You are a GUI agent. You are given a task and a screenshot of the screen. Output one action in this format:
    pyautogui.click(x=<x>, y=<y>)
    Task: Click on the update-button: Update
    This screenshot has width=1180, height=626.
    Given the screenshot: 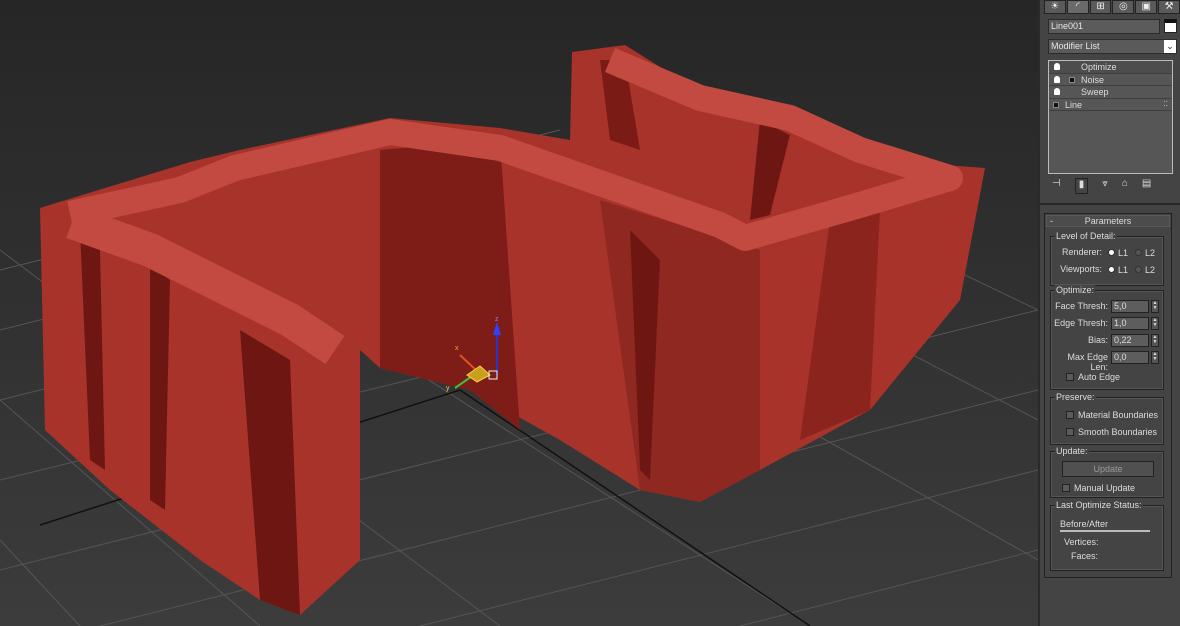 What is the action you would take?
    pyautogui.click(x=1108, y=469)
    